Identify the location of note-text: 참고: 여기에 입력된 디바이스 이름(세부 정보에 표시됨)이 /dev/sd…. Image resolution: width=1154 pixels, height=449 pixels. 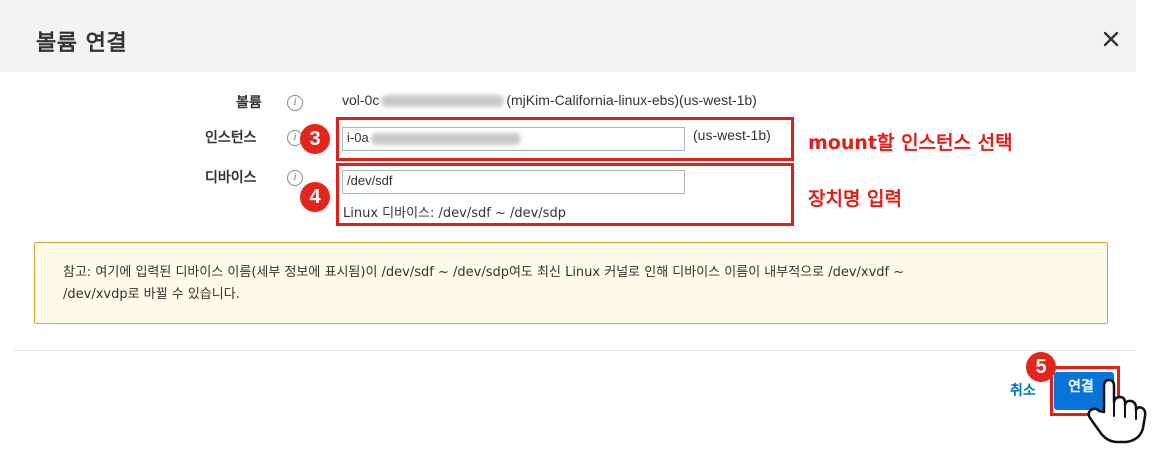
(578, 284).